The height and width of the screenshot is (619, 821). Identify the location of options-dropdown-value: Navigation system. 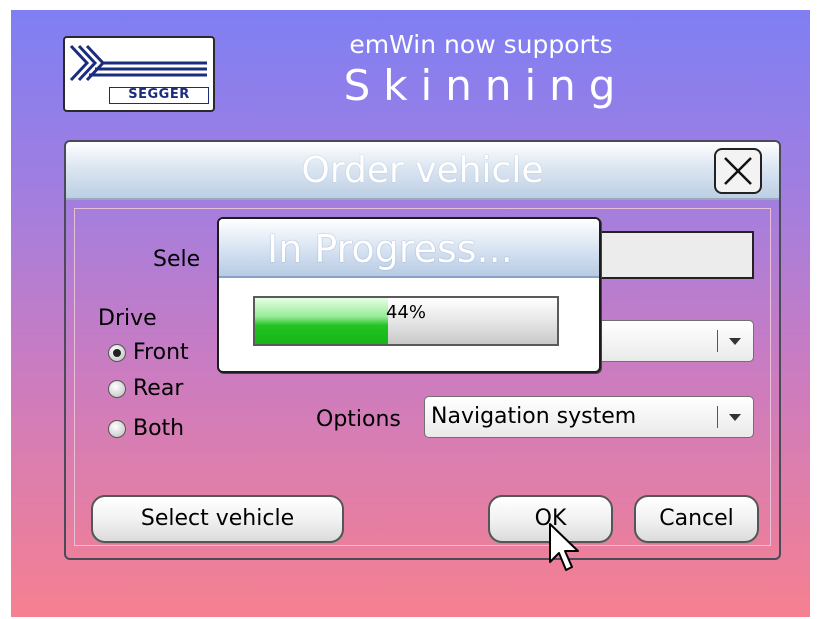
(534, 416).